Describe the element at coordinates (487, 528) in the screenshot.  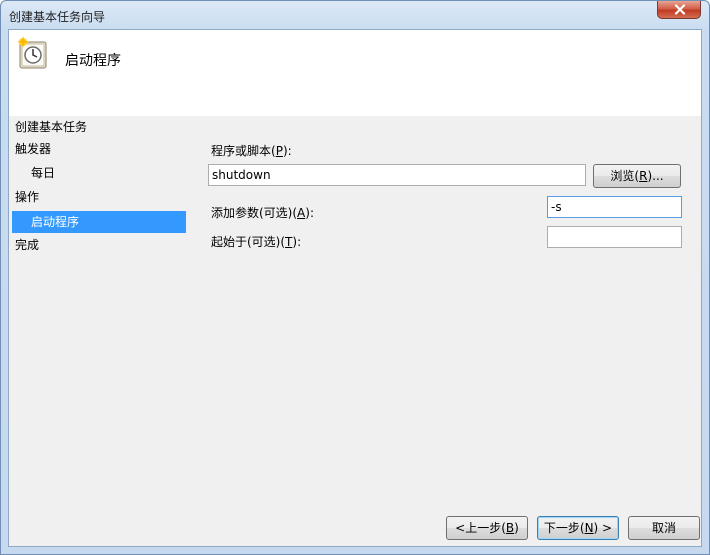
I see `back-button: <上一步(B)` at that location.